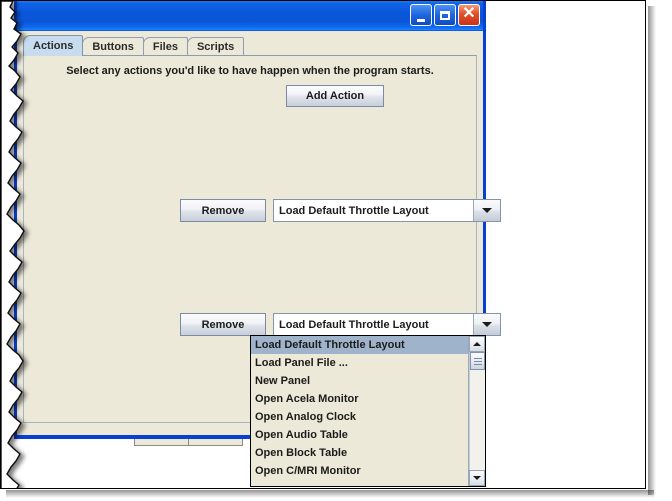 The image size is (672, 501). I want to click on dropdown-option: Open Block Table, so click(359, 453).